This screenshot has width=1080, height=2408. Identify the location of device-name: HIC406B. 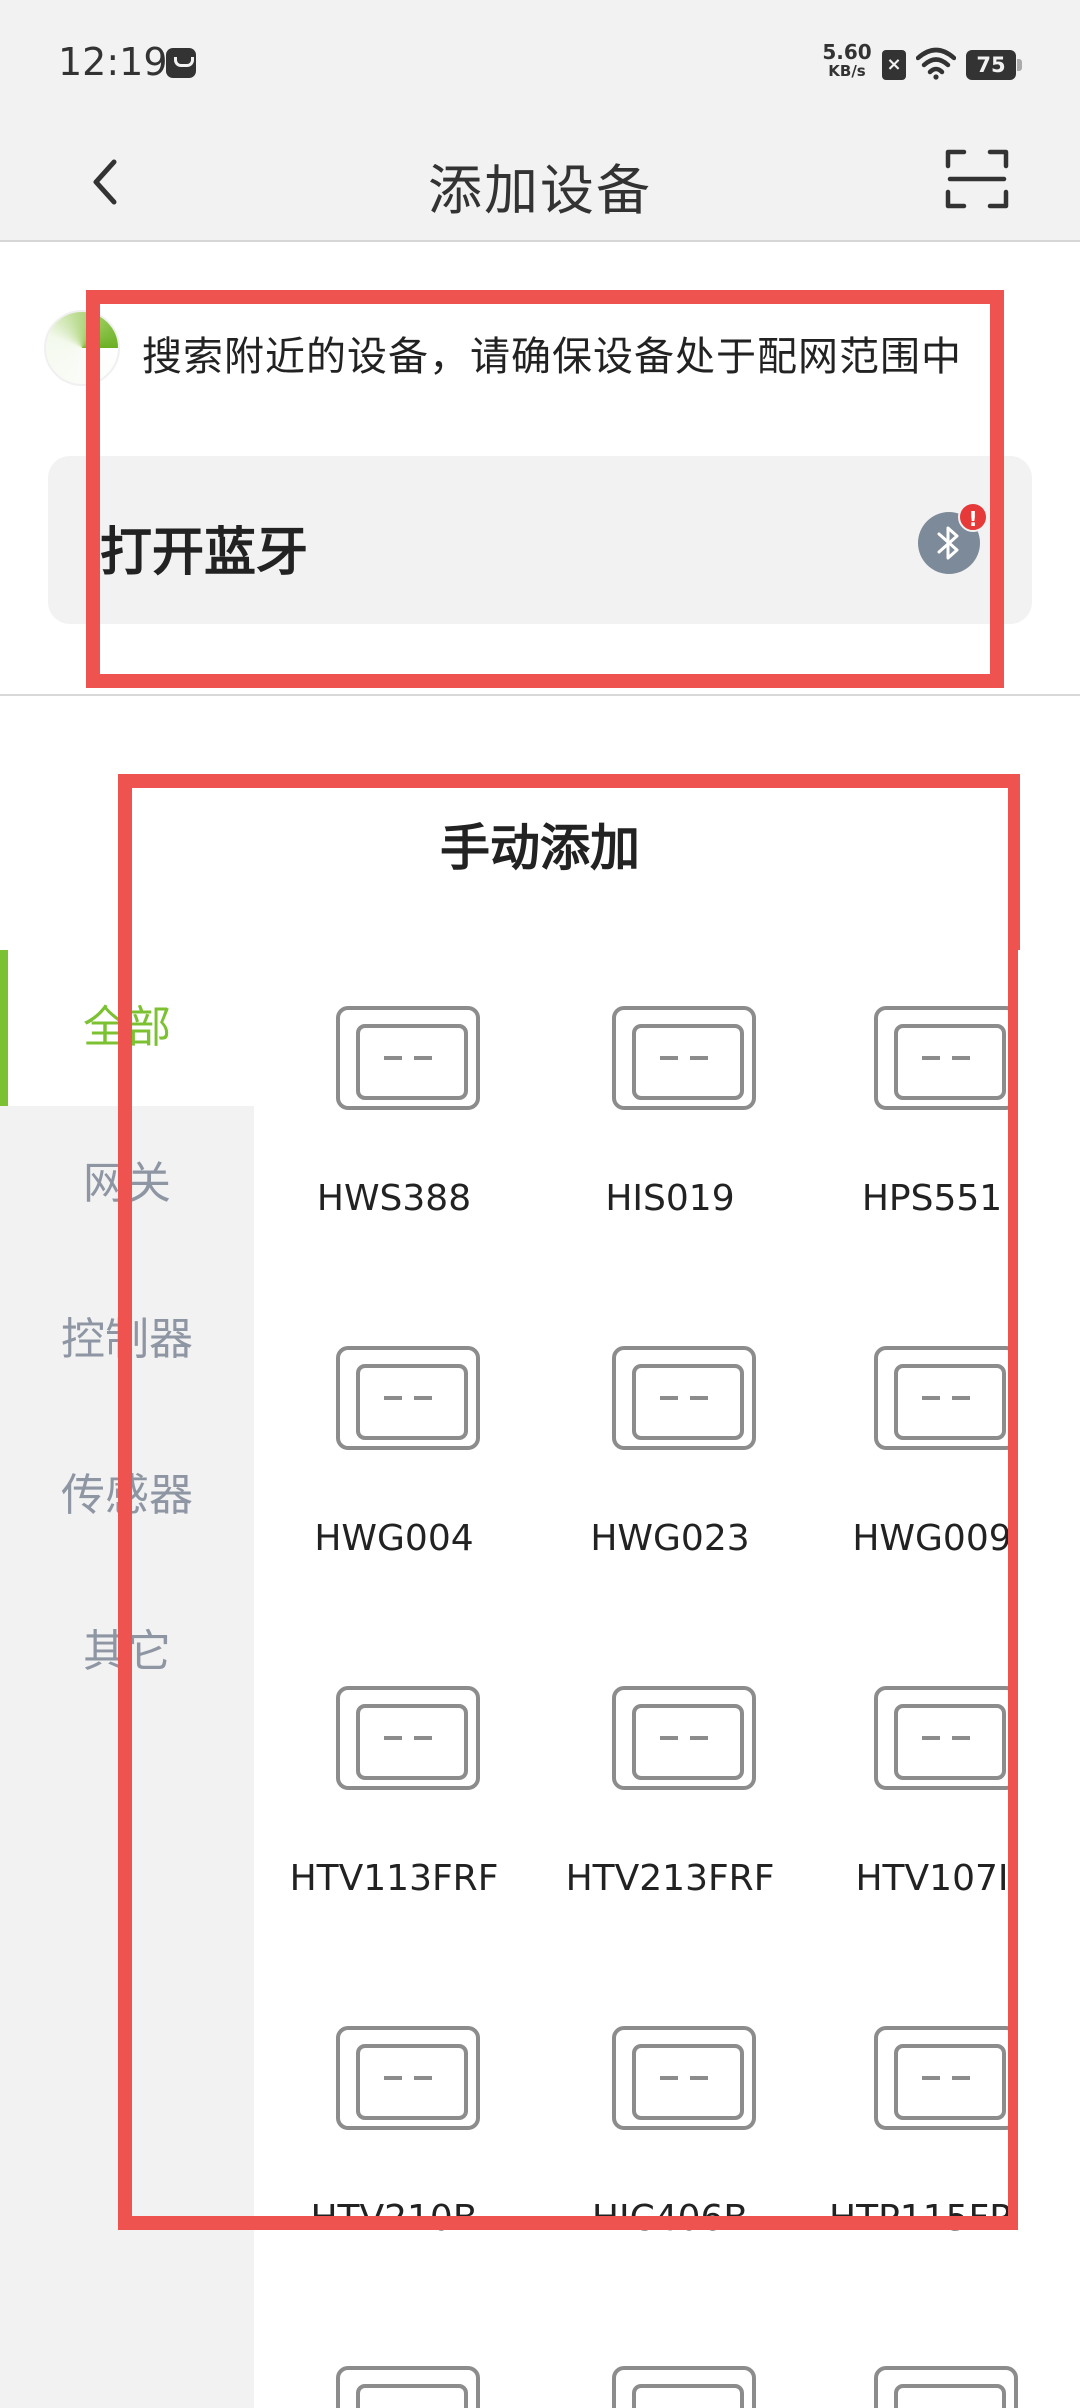
(670, 2218).